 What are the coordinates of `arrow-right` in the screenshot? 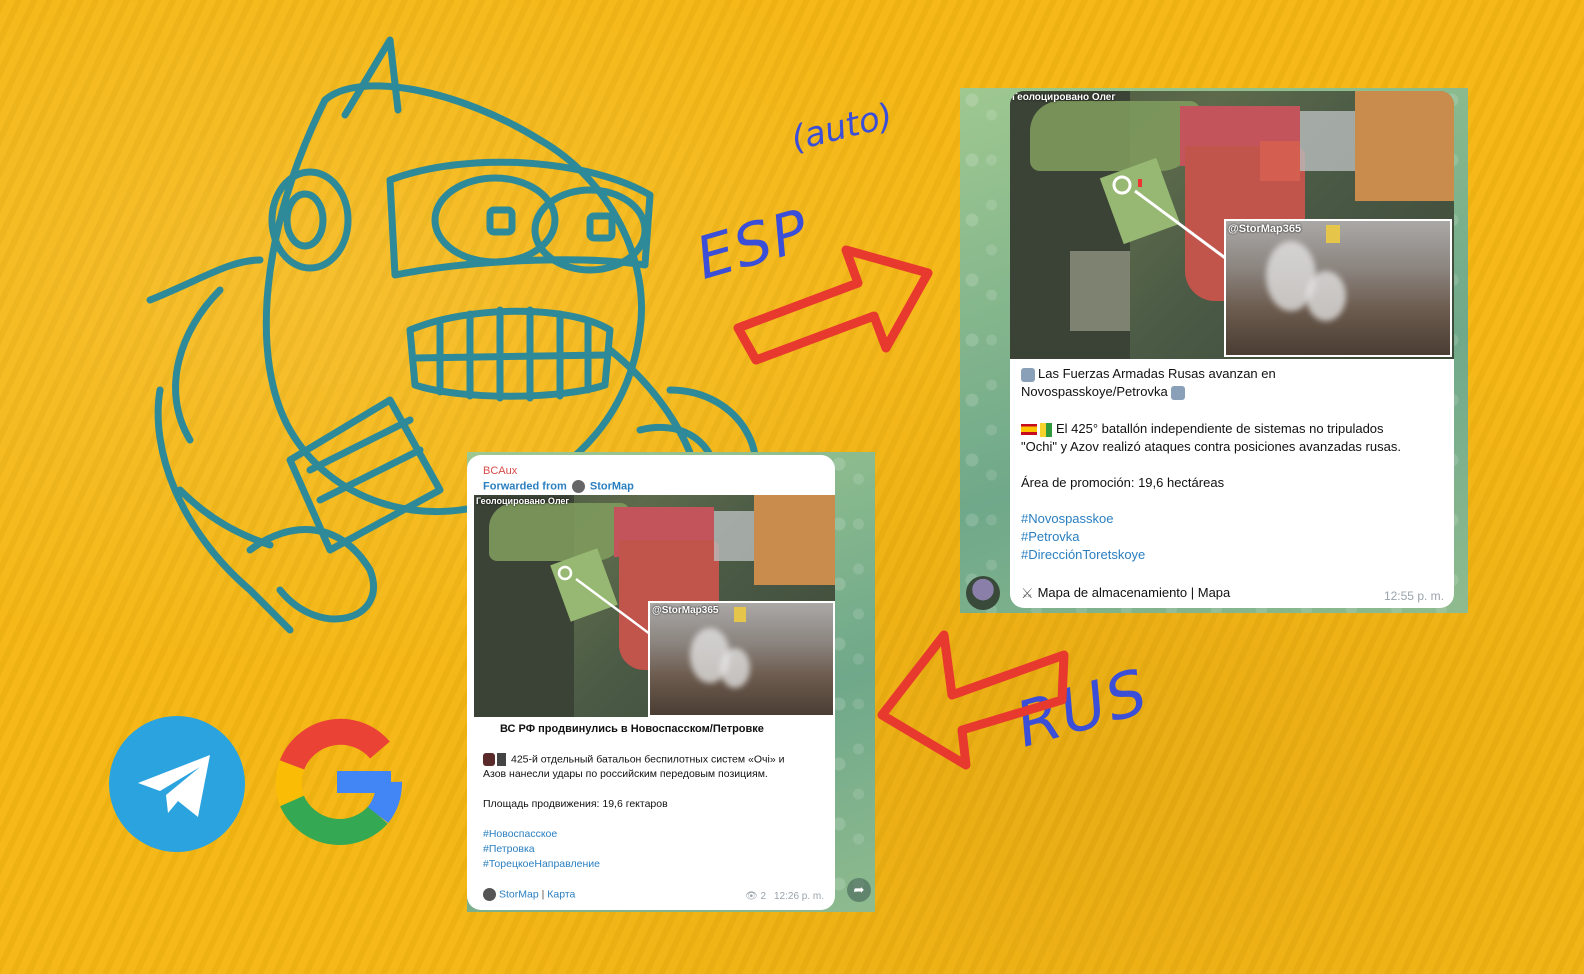 It's located at (833, 305).